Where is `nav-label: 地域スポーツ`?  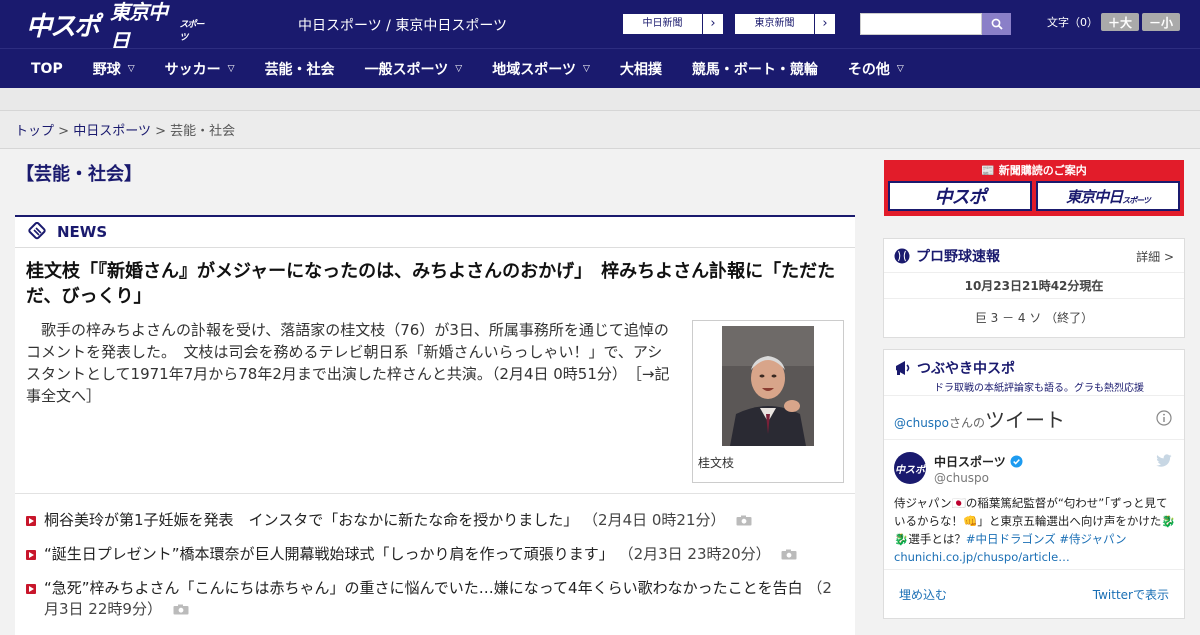 nav-label: 地域スポーツ is located at coordinates (534, 69).